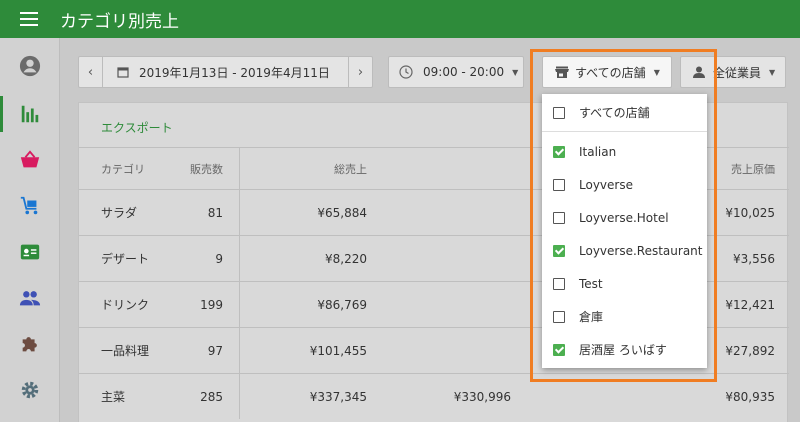  I want to click on sidebar-item-account, so click(30, 66).